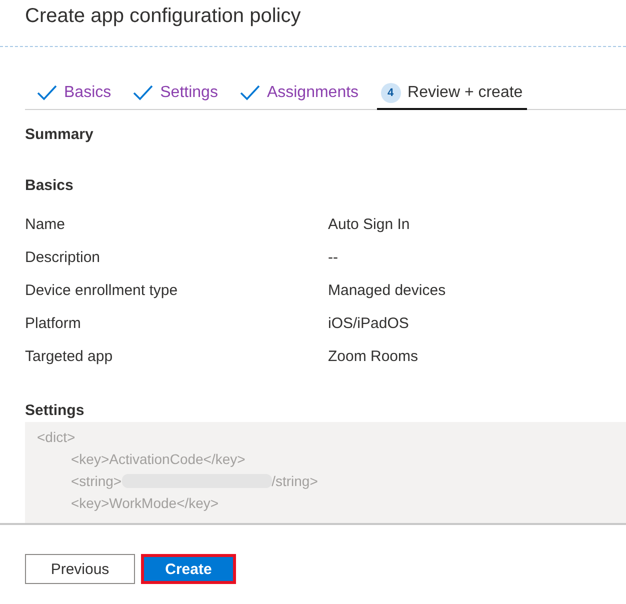 The width and height of the screenshot is (626, 604). What do you see at coordinates (45, 224) in the screenshot?
I see `field-label: Name` at bounding box center [45, 224].